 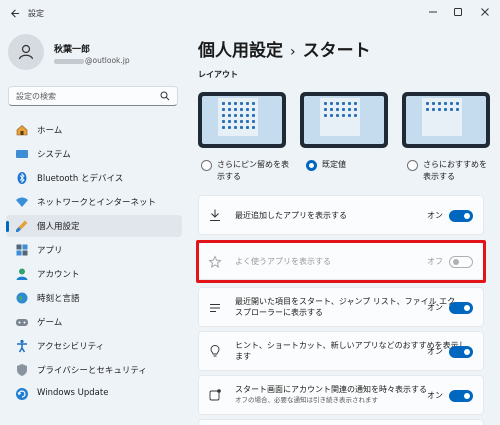 I want to click on user-name: 秋葉一郎, so click(x=72, y=50).